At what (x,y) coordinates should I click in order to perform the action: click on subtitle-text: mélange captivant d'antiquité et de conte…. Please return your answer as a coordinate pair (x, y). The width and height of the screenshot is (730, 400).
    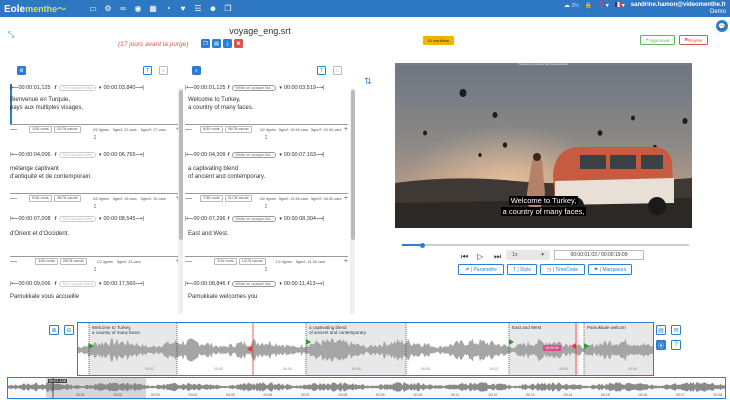
    Looking at the image, I should click on (51, 173).